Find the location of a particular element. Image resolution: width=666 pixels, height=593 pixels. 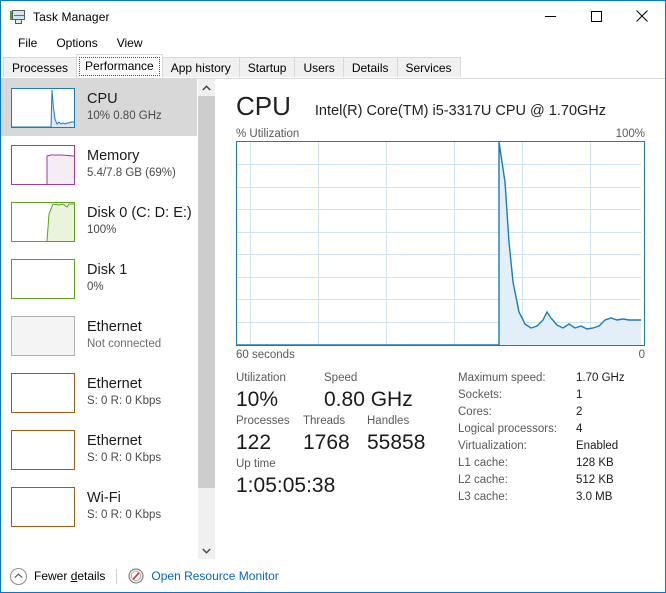

disk0-thumbnail is located at coordinates (43, 221).